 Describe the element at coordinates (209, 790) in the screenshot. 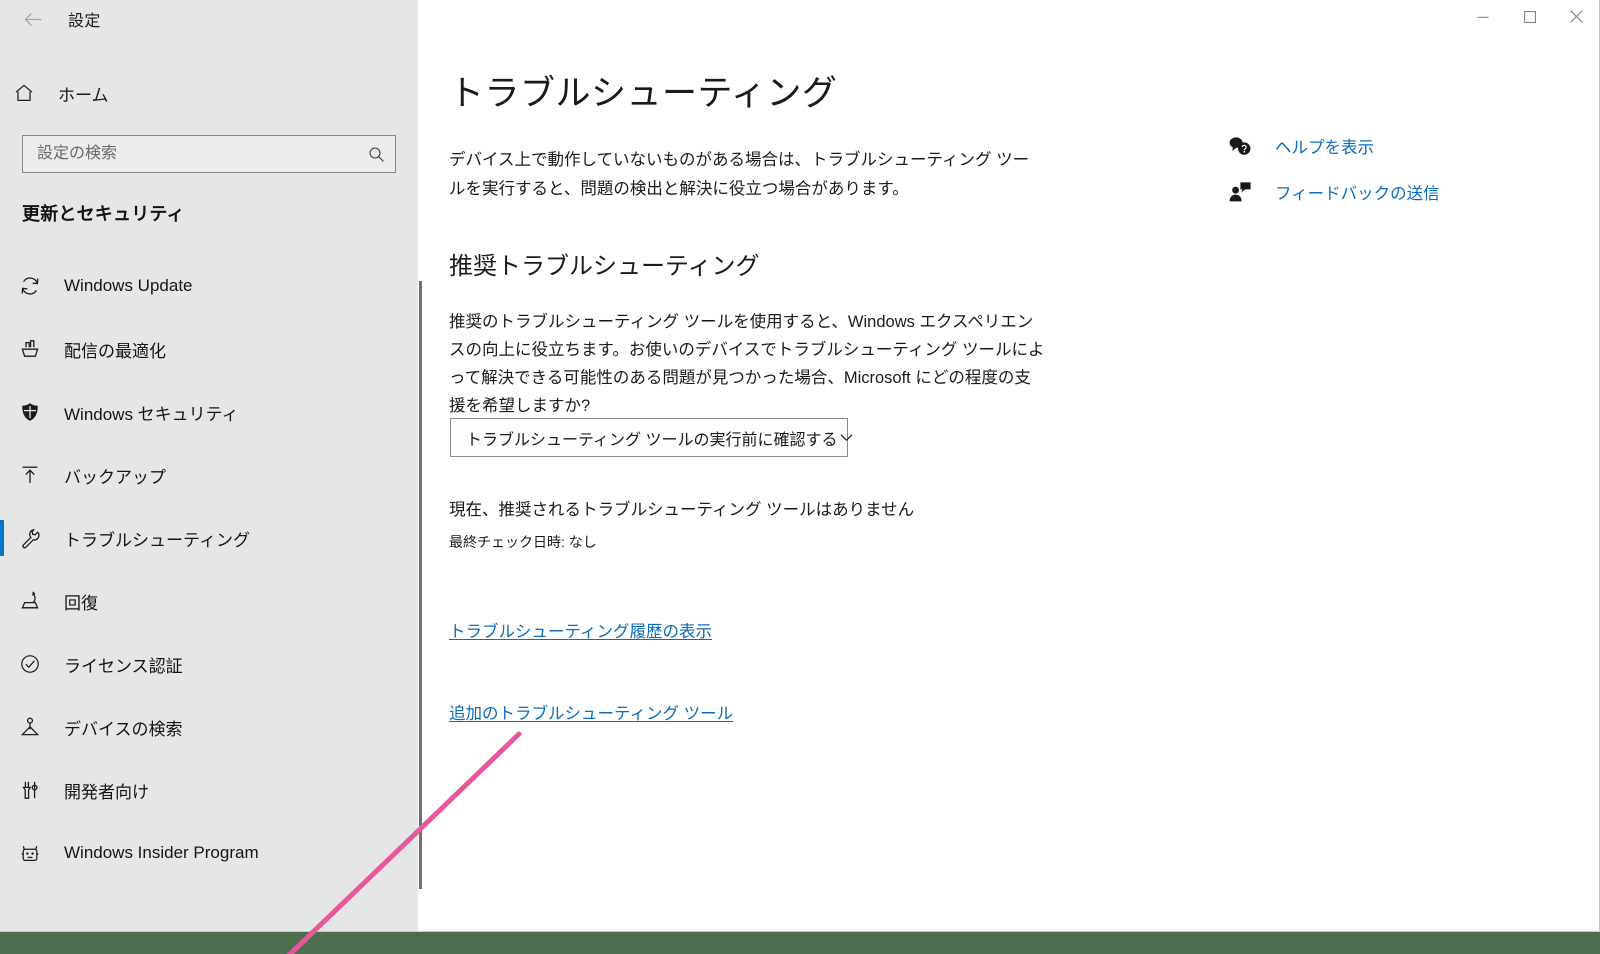

I see `sidebar-item-for-developers: 開発者向け` at that location.